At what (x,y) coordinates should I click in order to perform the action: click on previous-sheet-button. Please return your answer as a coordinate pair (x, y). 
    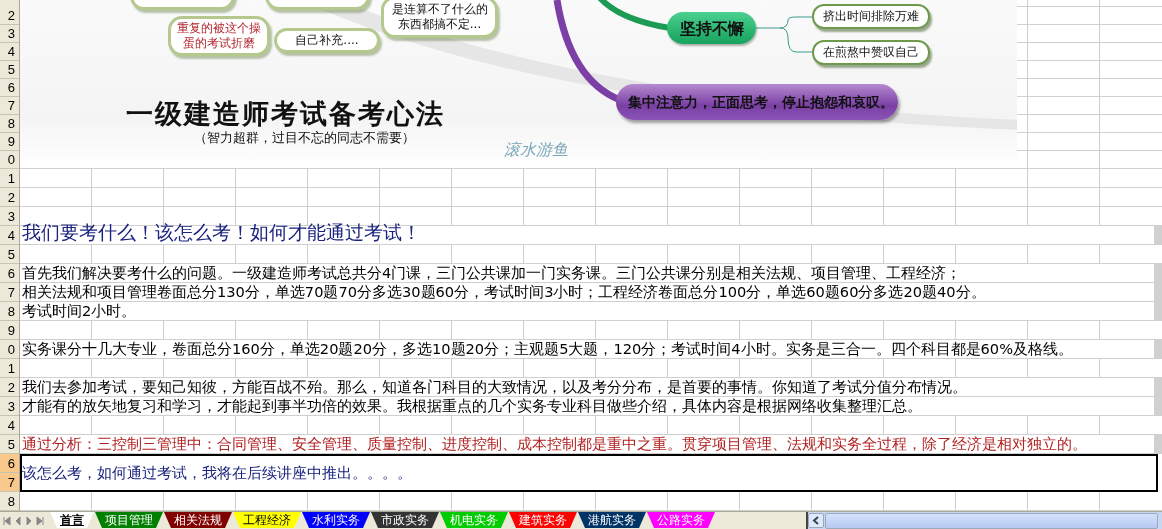
    Looking at the image, I should click on (18, 520).